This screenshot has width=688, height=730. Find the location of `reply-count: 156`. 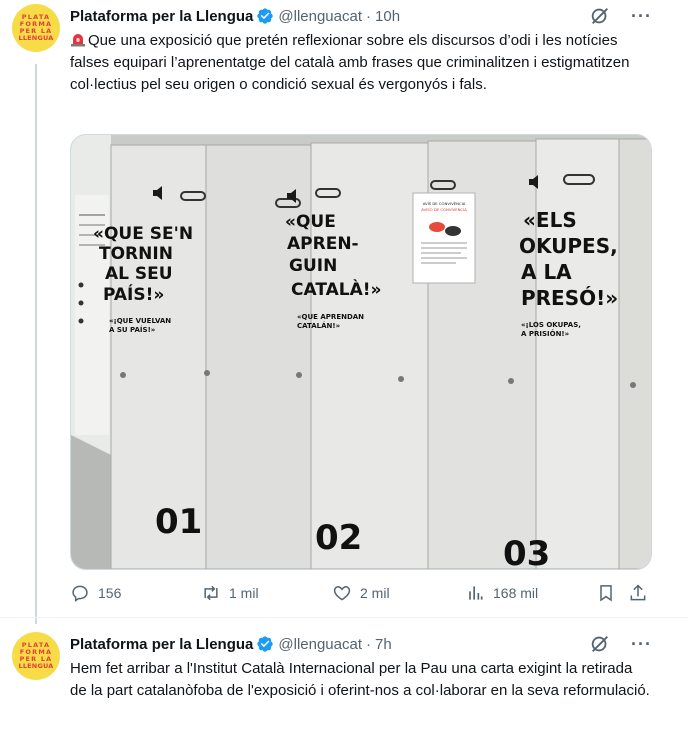

reply-count: 156 is located at coordinates (110, 593).